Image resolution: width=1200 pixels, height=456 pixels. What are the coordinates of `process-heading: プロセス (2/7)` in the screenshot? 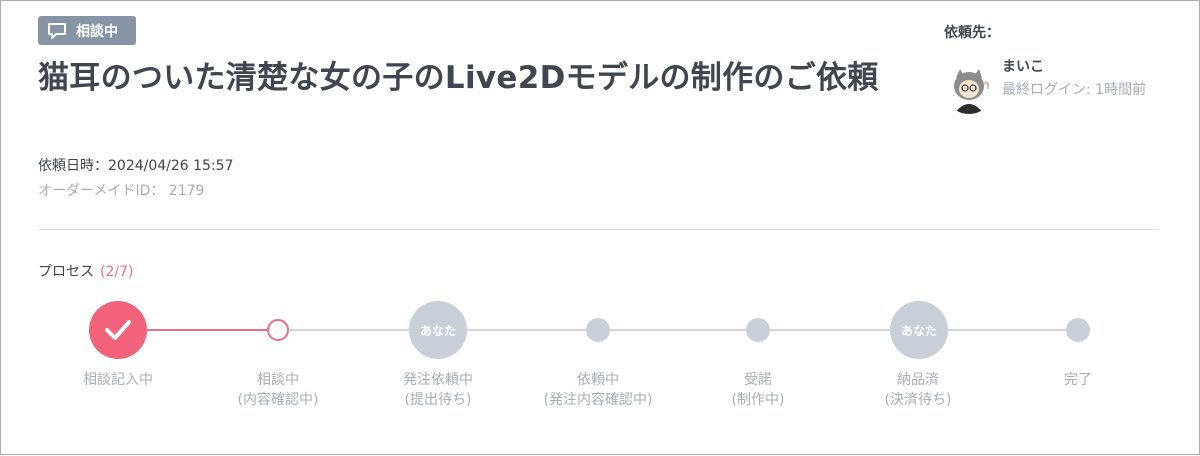 It's located at (85, 271).